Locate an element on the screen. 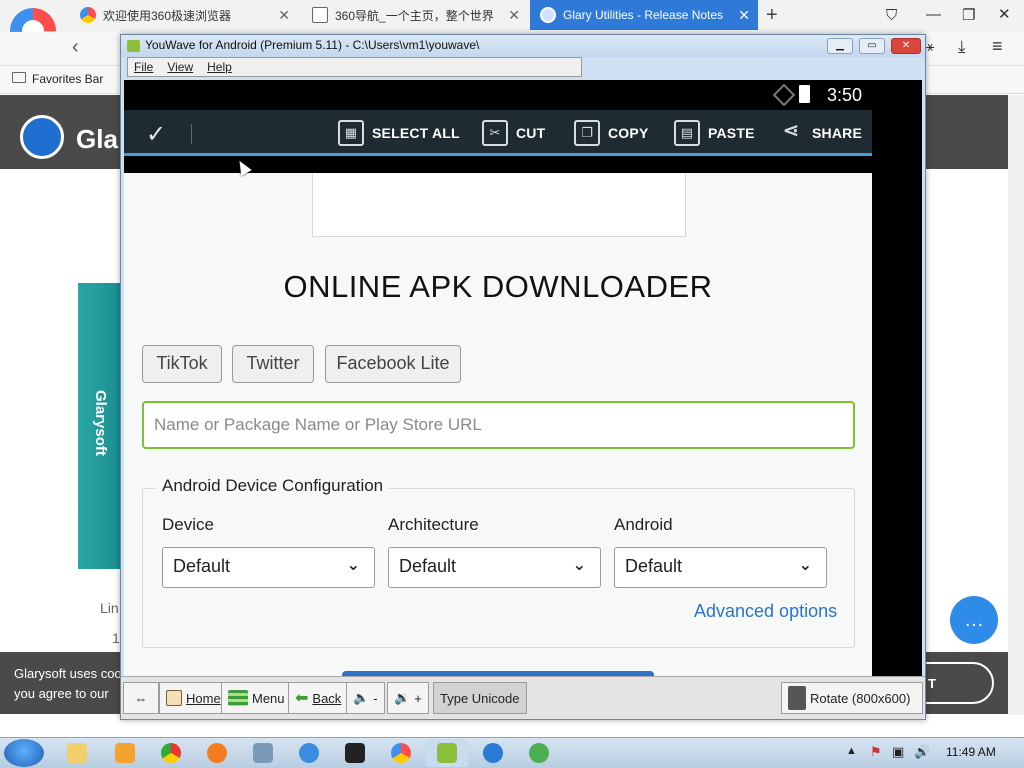 The height and width of the screenshot is (768, 1024). glarysoft-logo-icon is located at coordinates (42, 137).